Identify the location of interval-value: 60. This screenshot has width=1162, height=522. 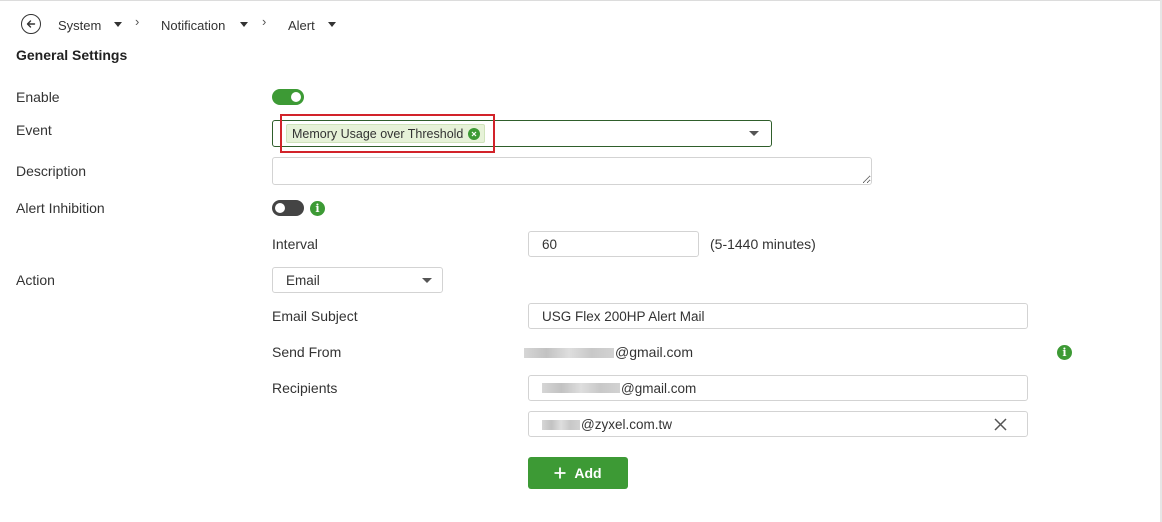
(550, 244).